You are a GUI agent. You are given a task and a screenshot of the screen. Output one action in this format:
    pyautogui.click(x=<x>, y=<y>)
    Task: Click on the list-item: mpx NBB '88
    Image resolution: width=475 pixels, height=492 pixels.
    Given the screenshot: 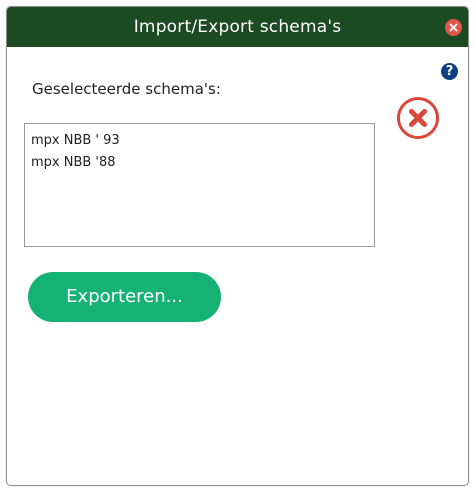 What is the action you would take?
    pyautogui.click(x=202, y=163)
    